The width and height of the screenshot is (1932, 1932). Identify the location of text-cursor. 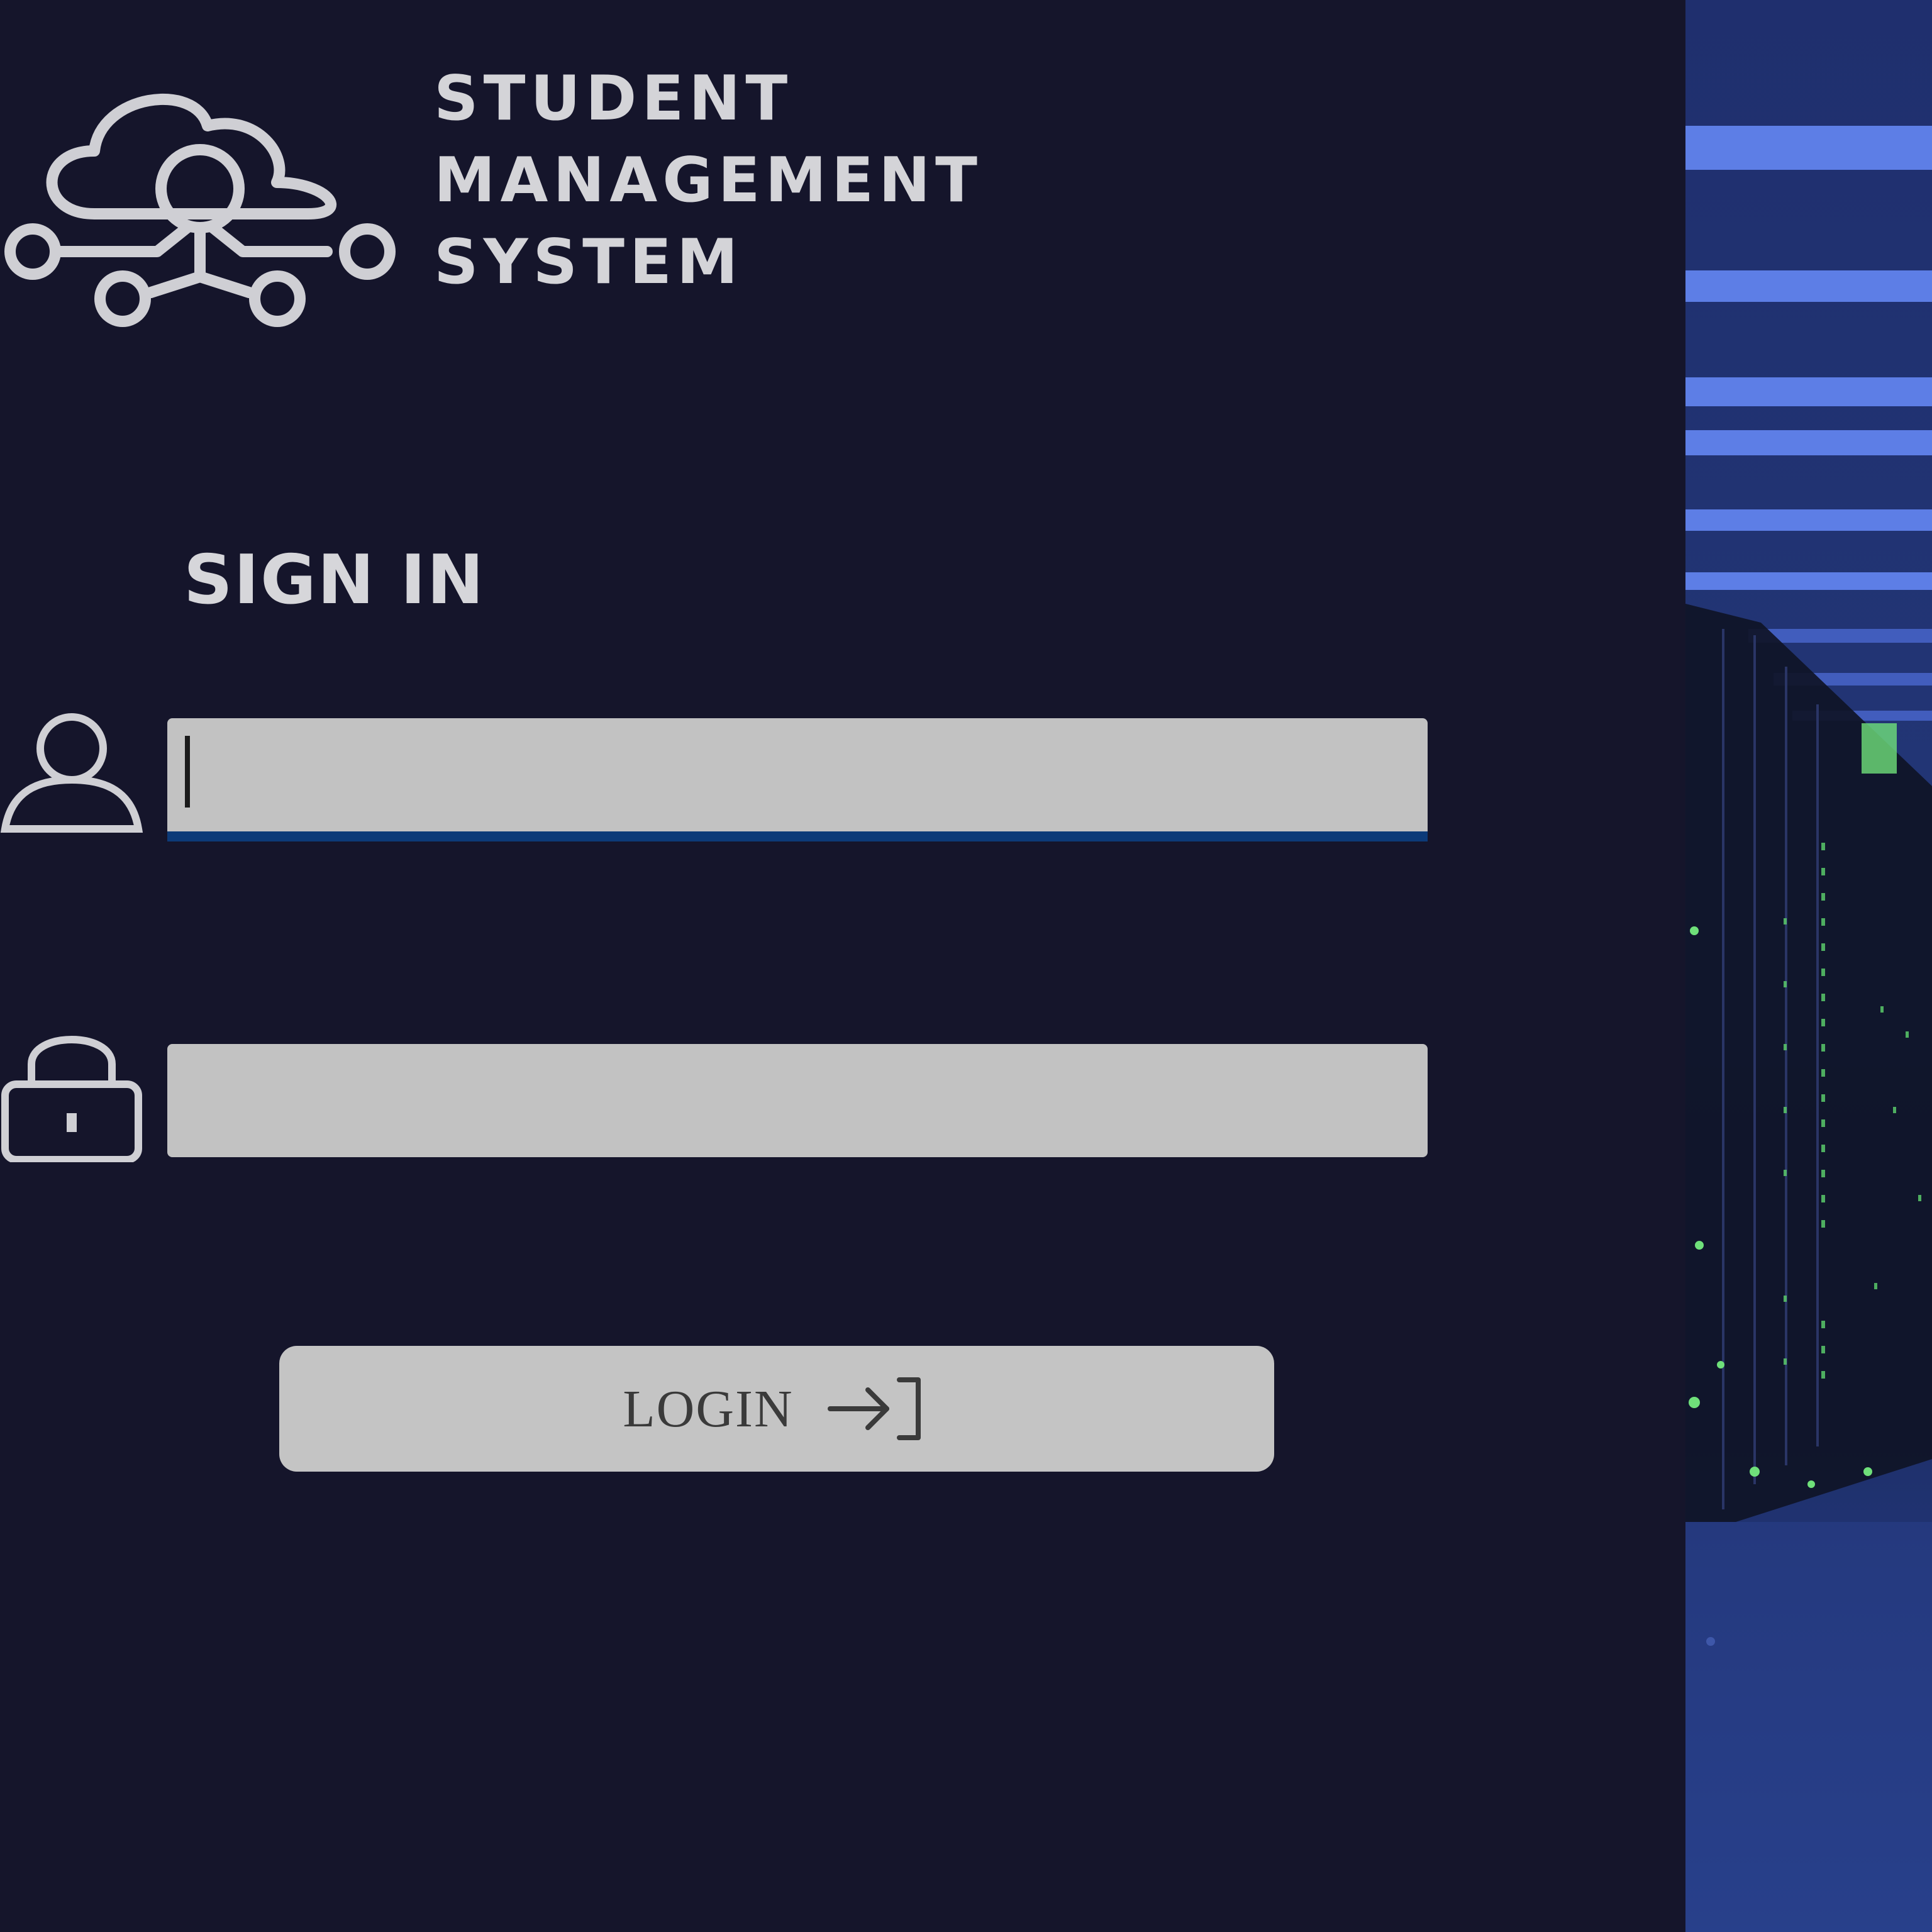
(187, 772).